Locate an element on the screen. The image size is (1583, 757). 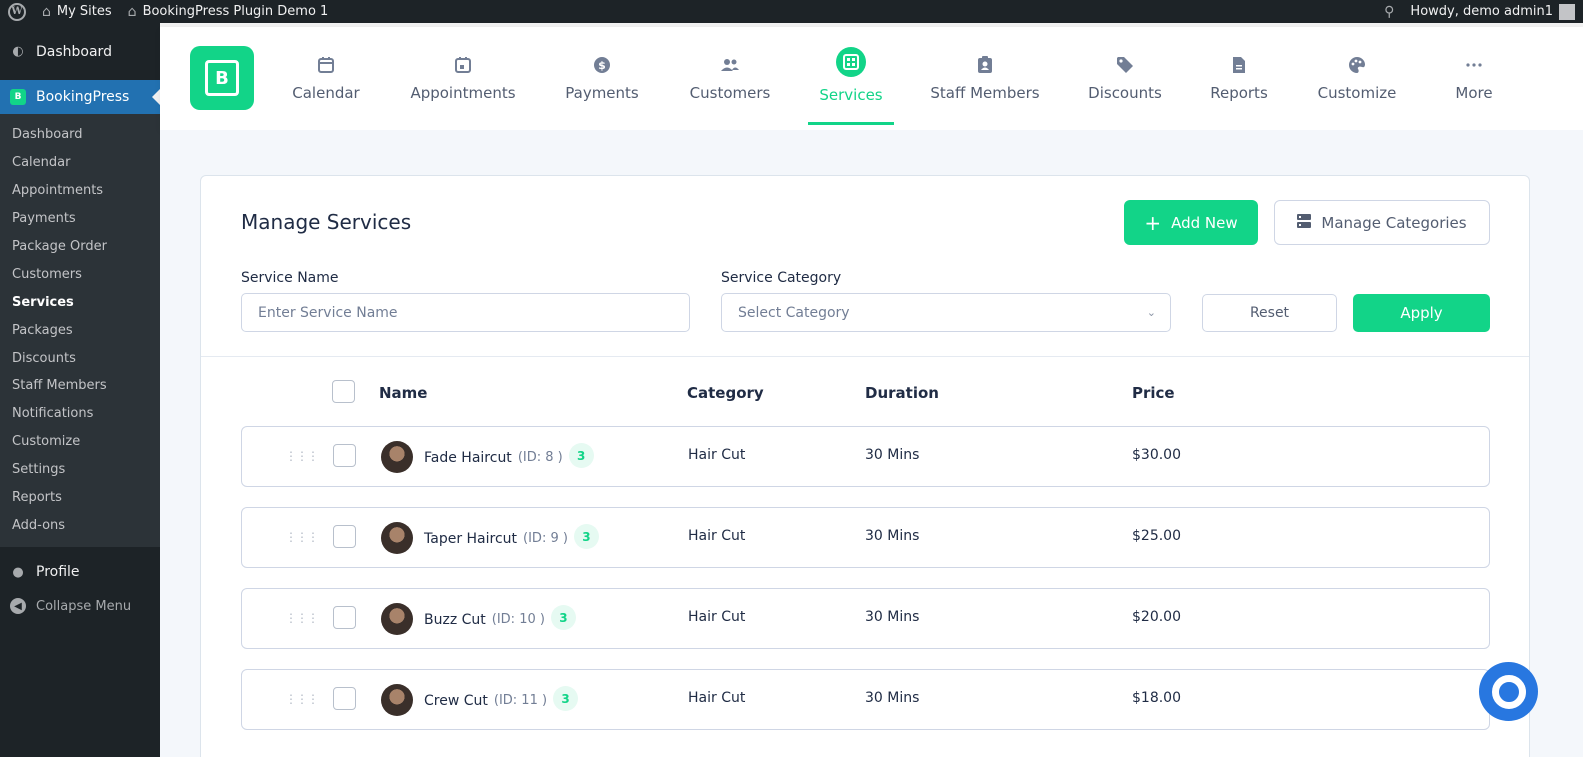
service-name: Crew Cut is located at coordinates (456, 701).